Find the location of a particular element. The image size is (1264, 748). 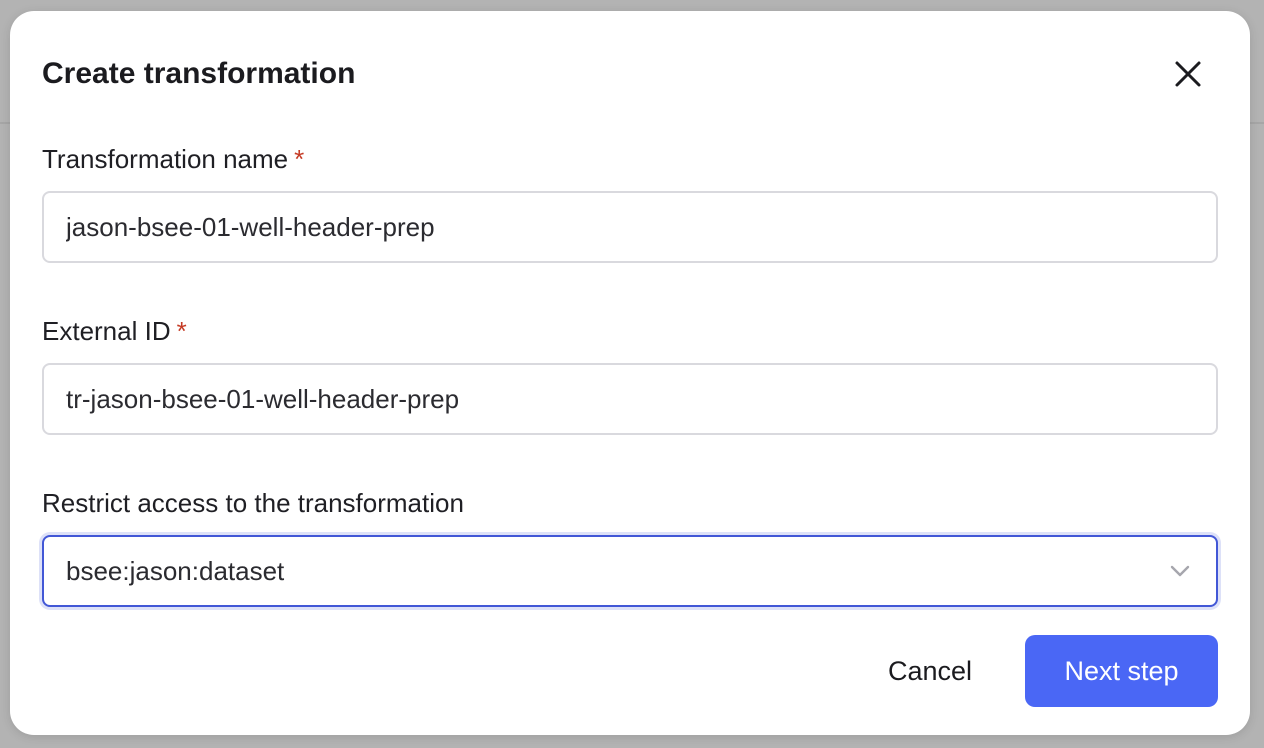

close-button is located at coordinates (1188, 75).